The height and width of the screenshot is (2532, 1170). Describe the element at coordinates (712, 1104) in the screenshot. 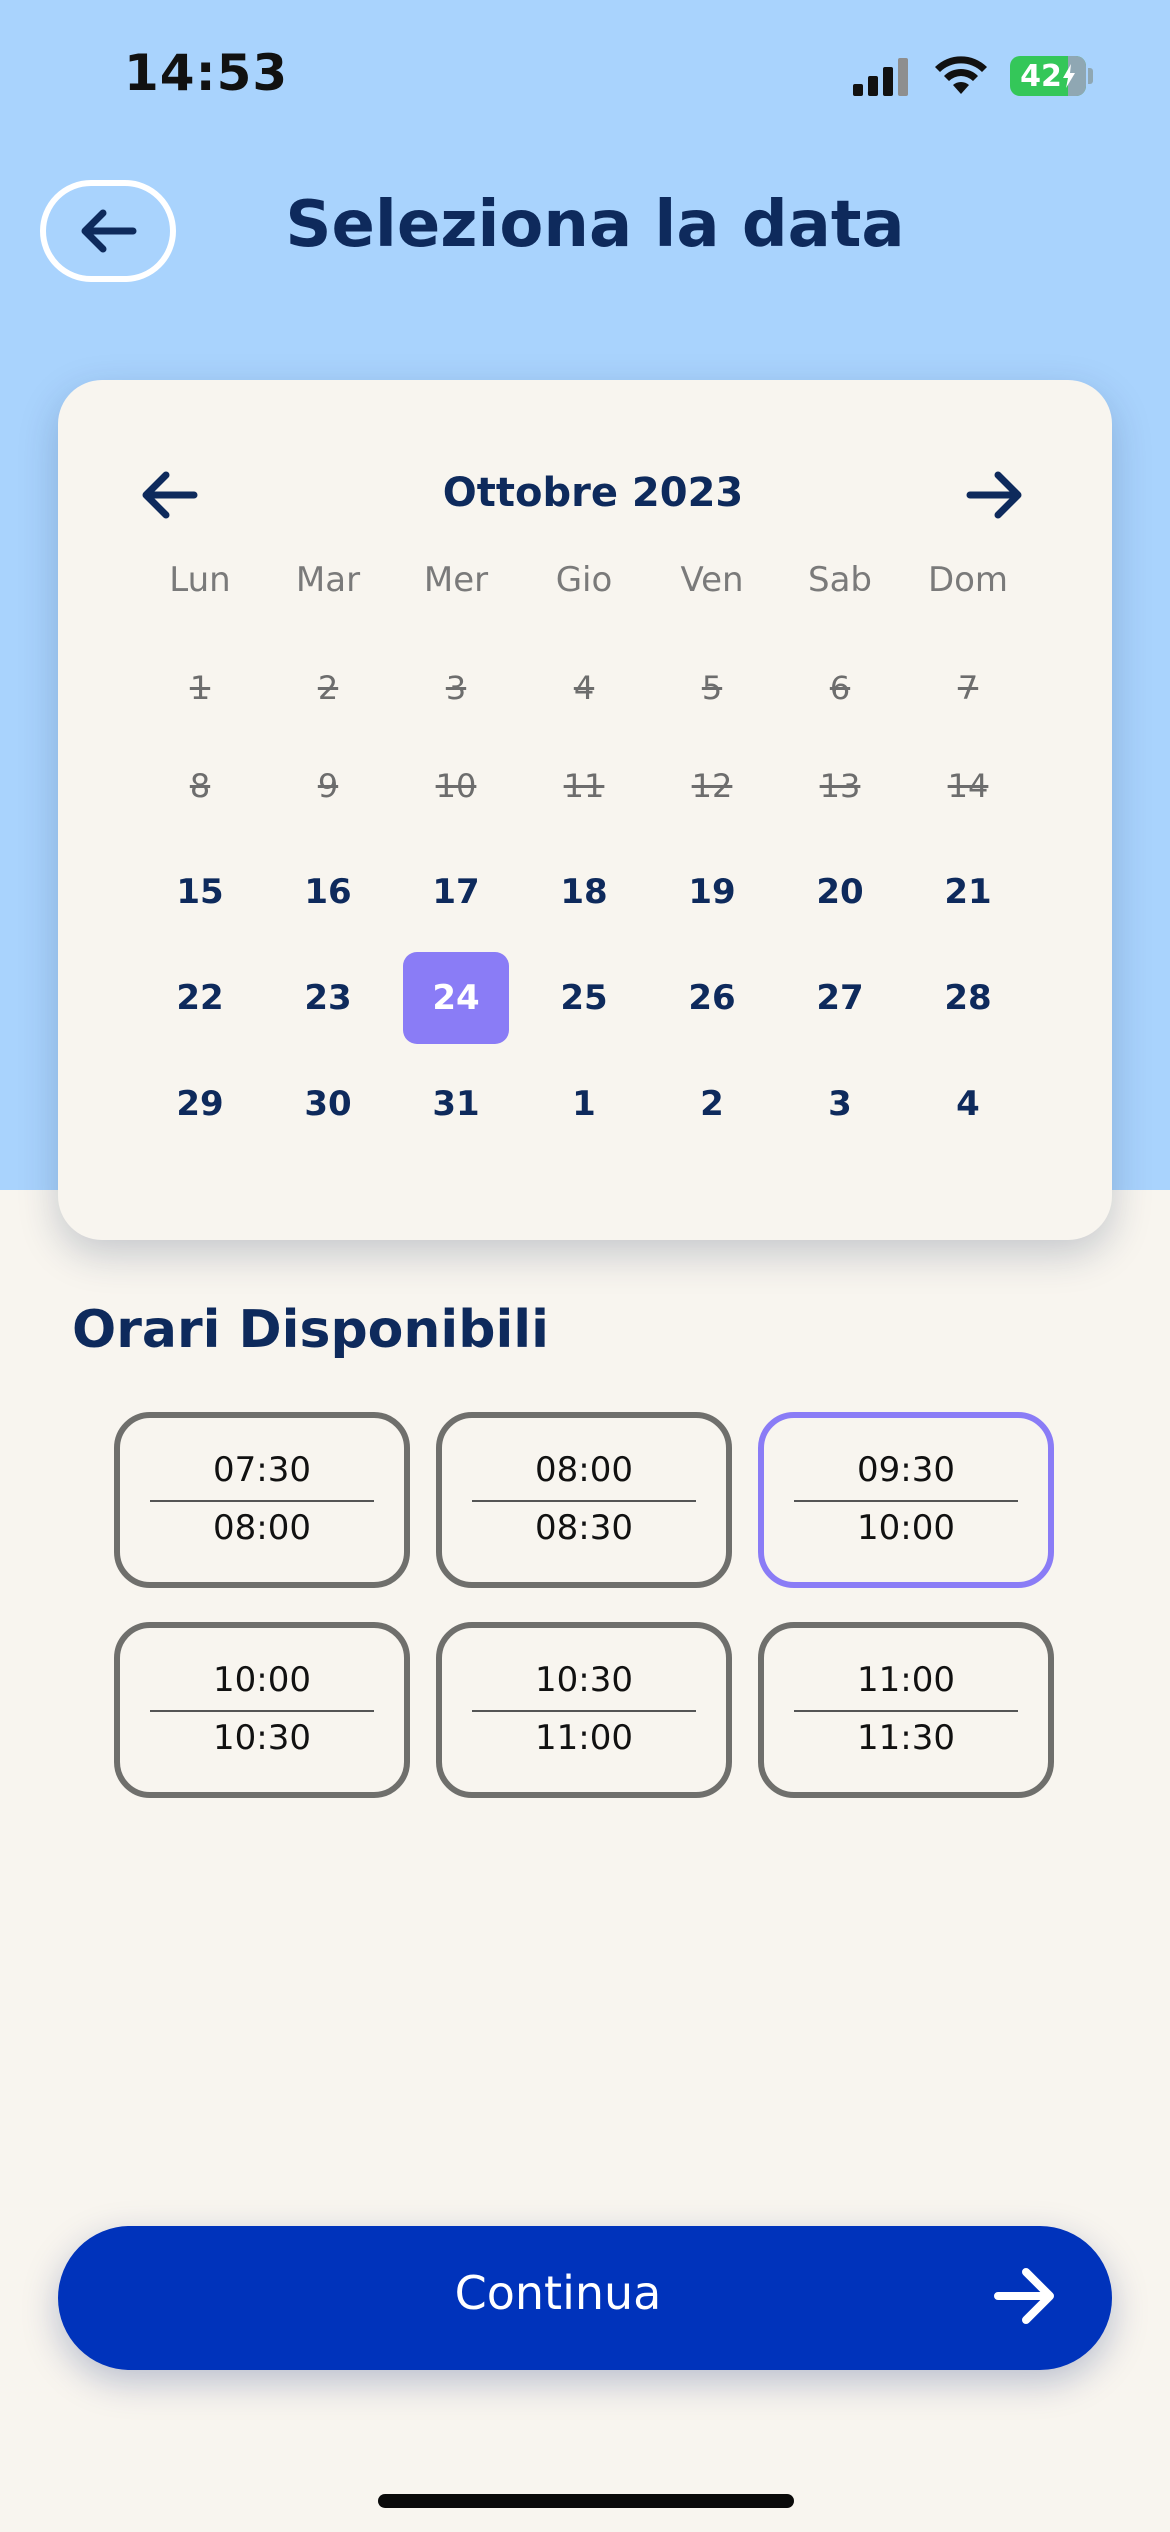

I see `calendar-day: 2` at that location.